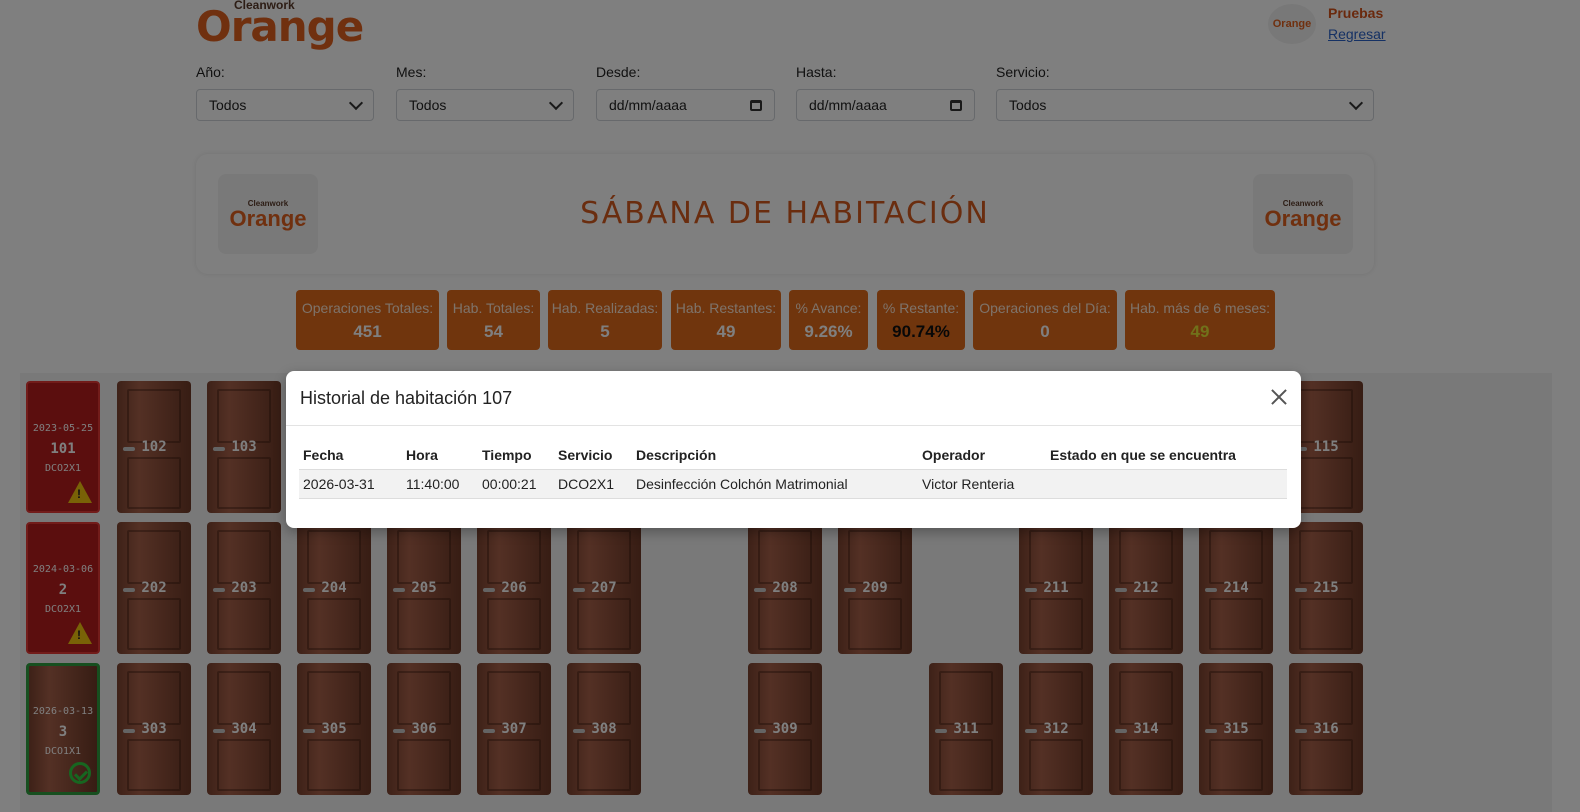 Image resolution: width=1580 pixels, height=812 pixels. I want to click on cell-duration: 00:00:21, so click(516, 484).